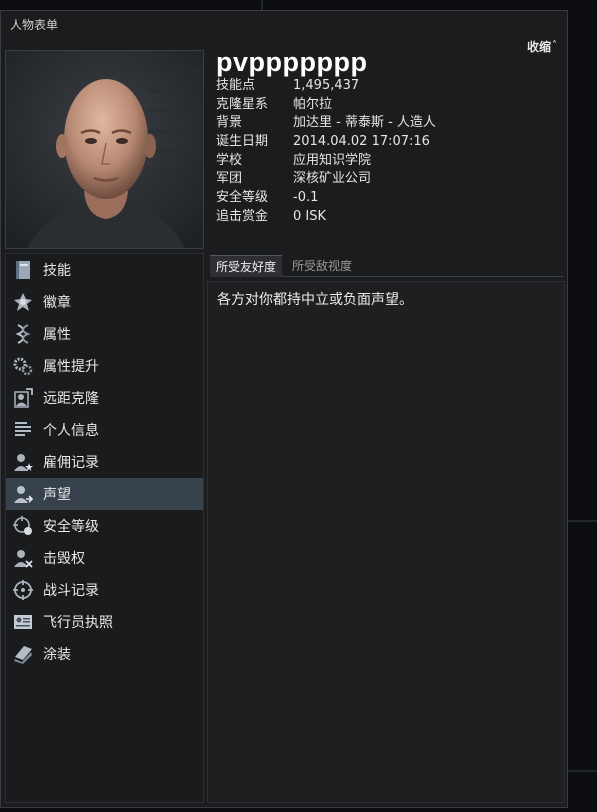 The height and width of the screenshot is (812, 597). Describe the element at coordinates (57, 271) in the screenshot. I see `sidebar-item-label: 技能` at that location.